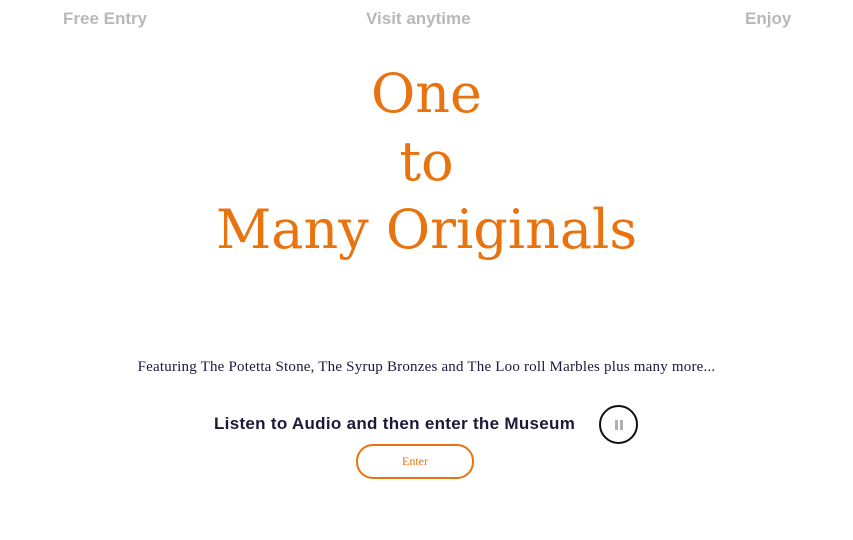 The image size is (853, 540). I want to click on top-nav: Free Entry Visit anytime Enjoy, so click(426, 20).